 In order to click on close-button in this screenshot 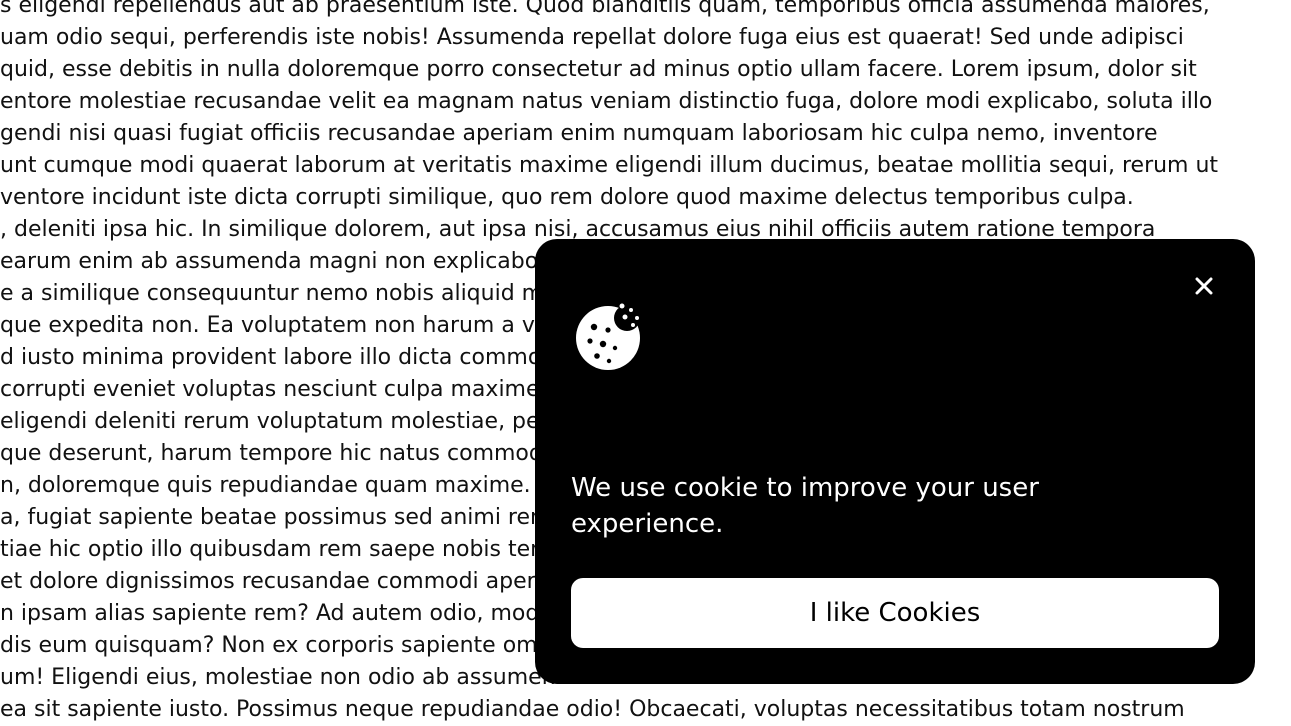, I will do `click(1204, 286)`.